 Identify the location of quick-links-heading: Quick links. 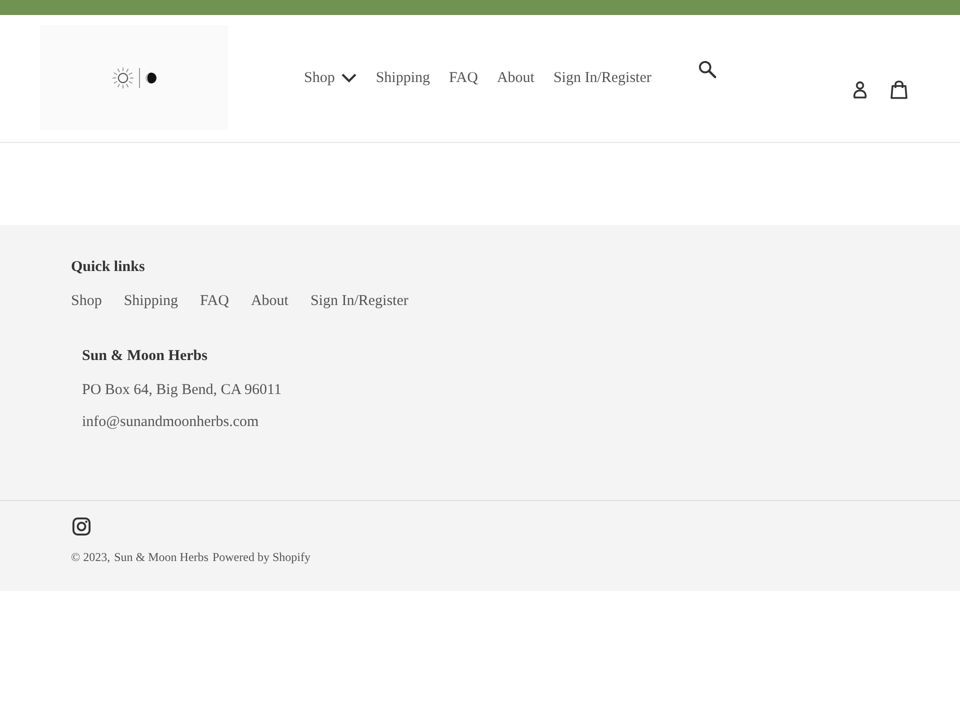
(108, 267).